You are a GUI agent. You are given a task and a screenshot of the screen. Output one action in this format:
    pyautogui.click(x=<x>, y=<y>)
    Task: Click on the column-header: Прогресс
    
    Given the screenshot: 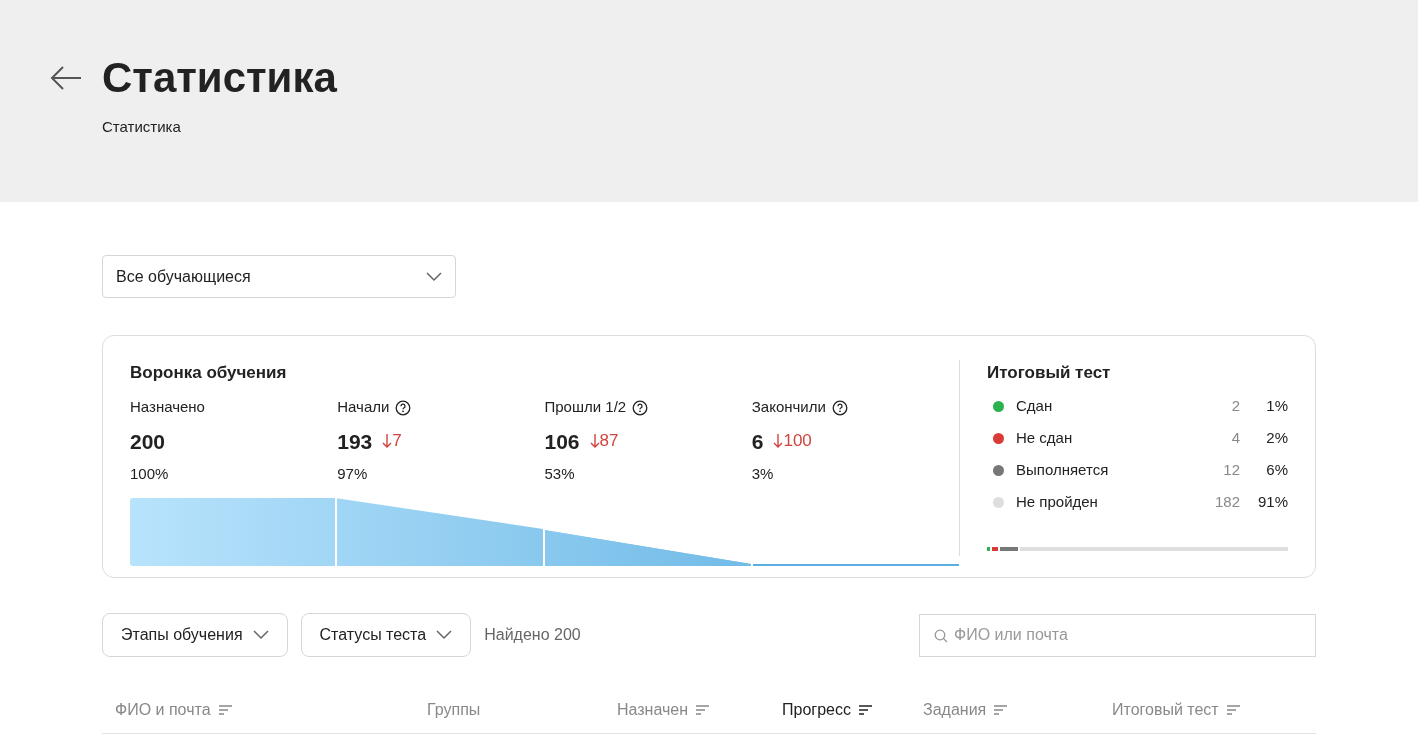 What is the action you would take?
    pyautogui.click(x=816, y=710)
    